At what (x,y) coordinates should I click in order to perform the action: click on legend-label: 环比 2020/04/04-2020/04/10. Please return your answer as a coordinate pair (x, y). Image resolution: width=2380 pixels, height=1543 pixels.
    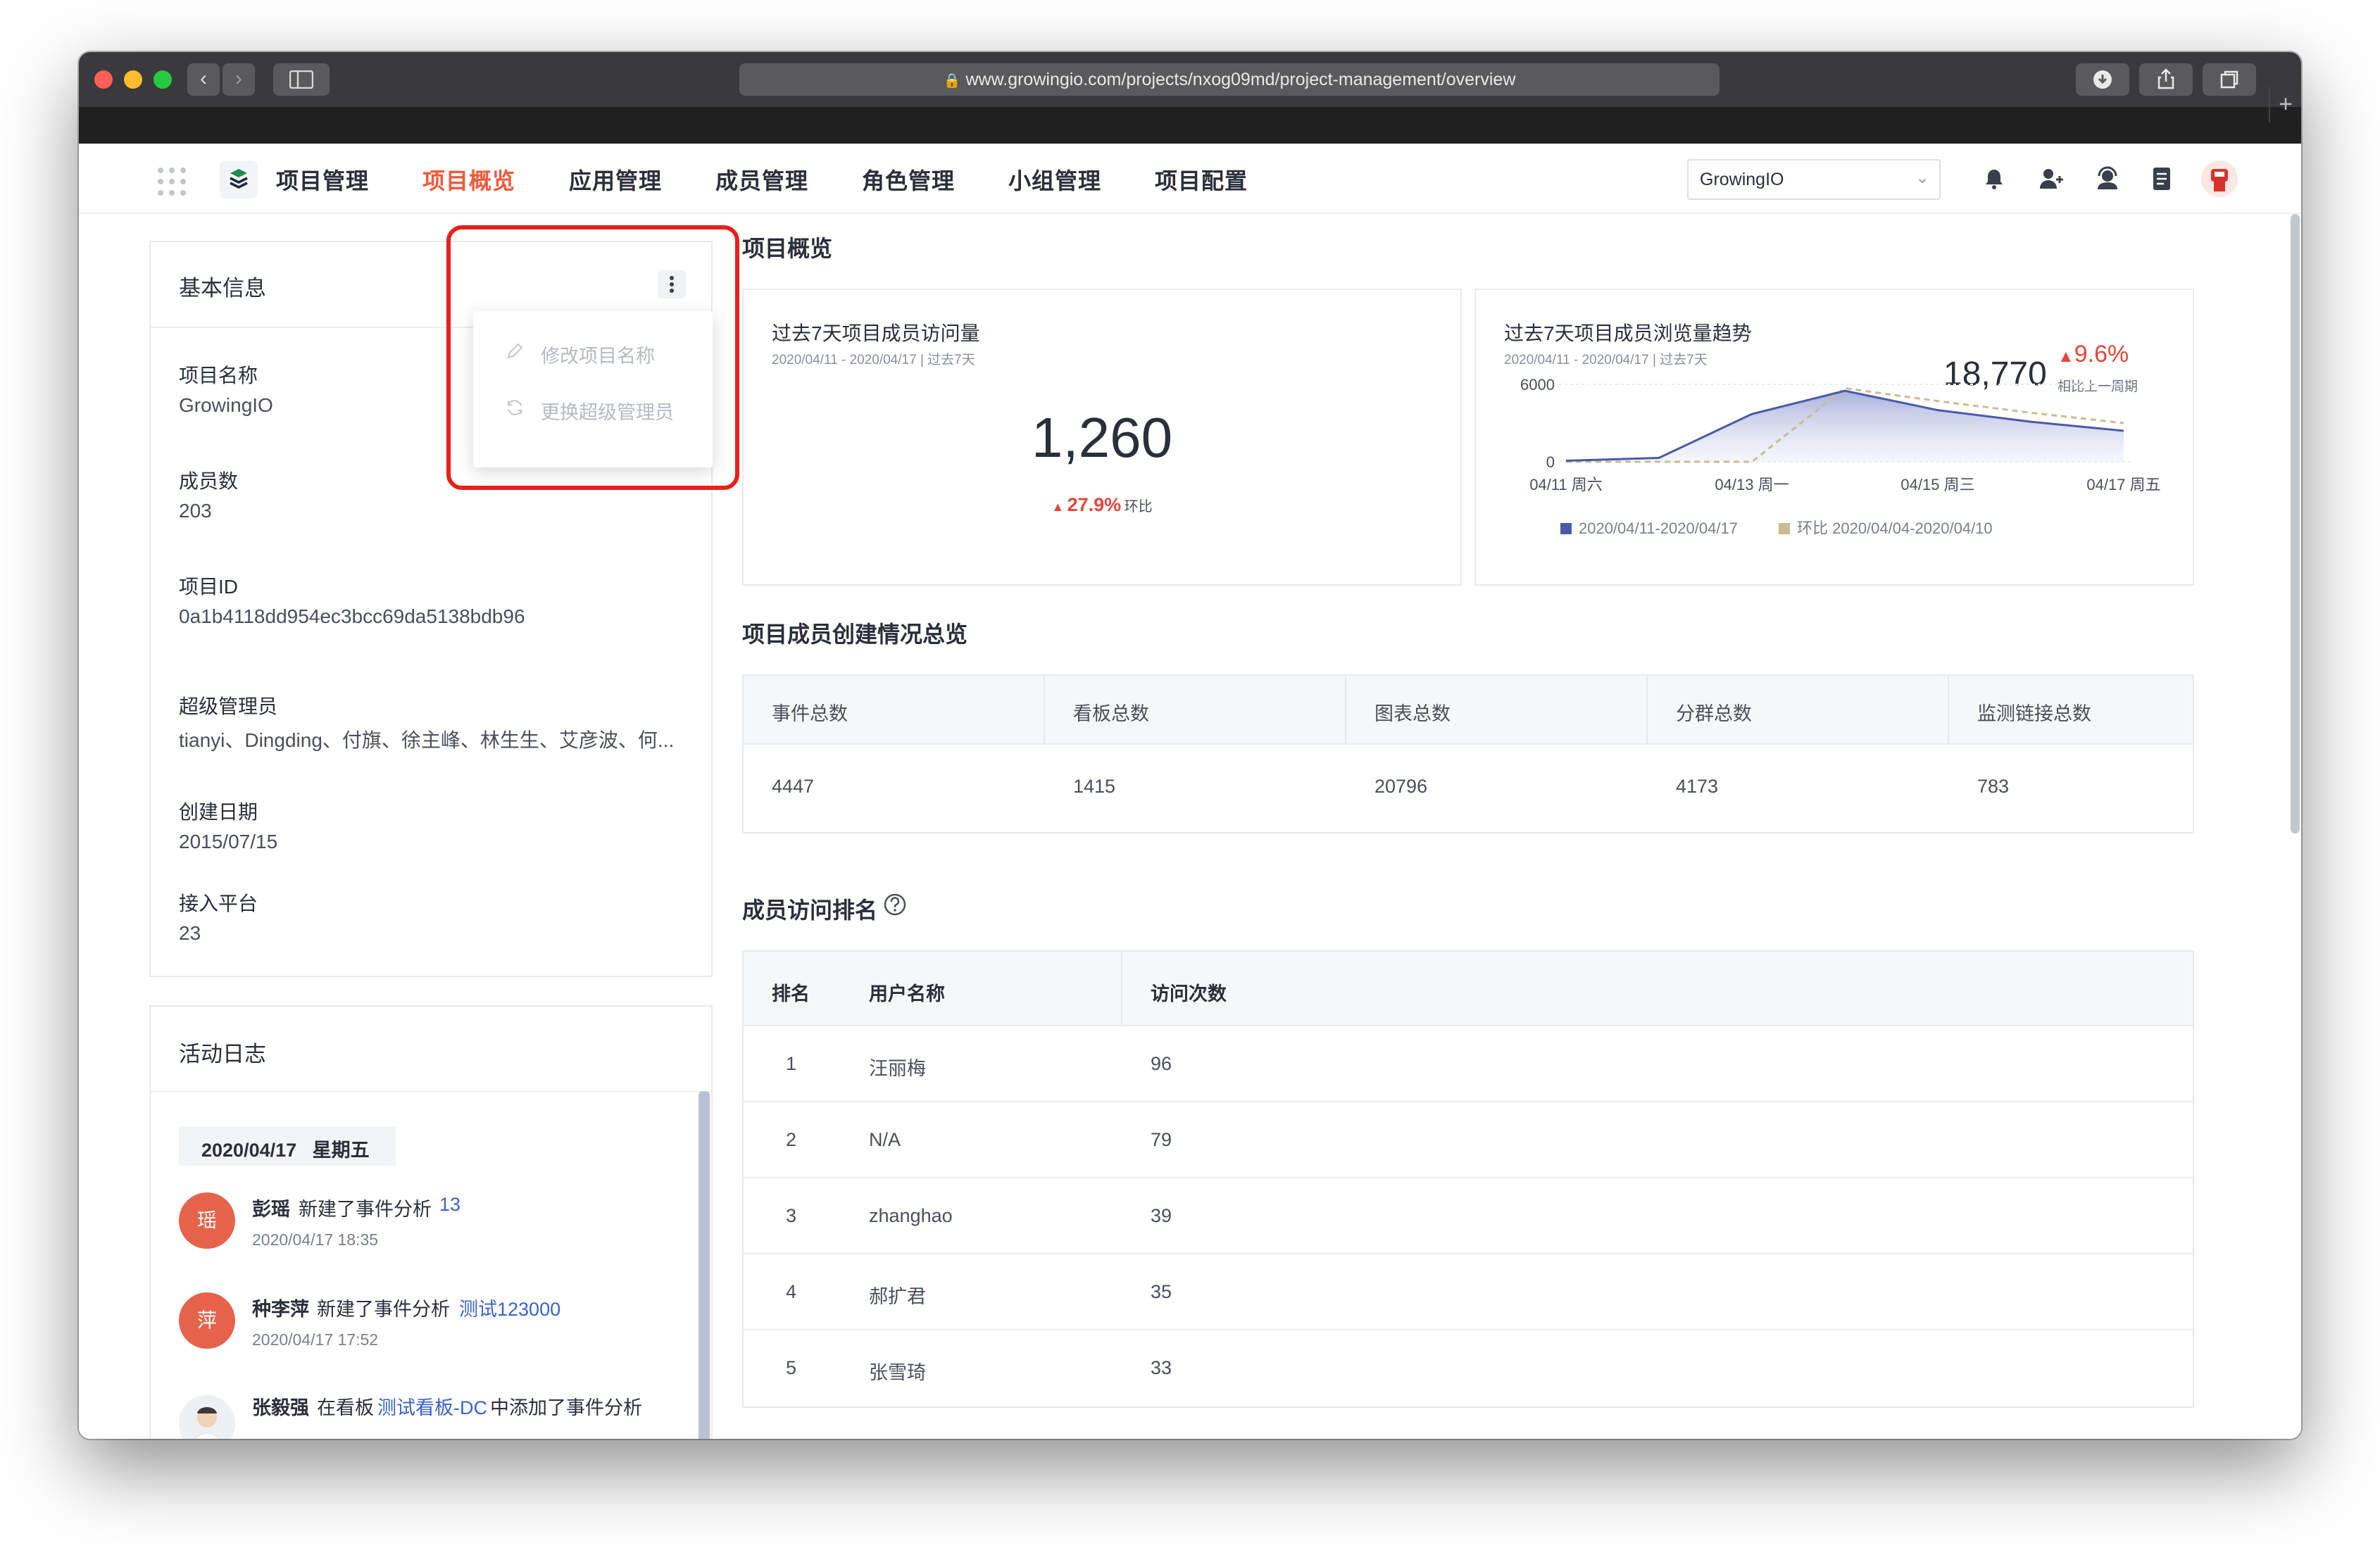
    Looking at the image, I should click on (1895, 528).